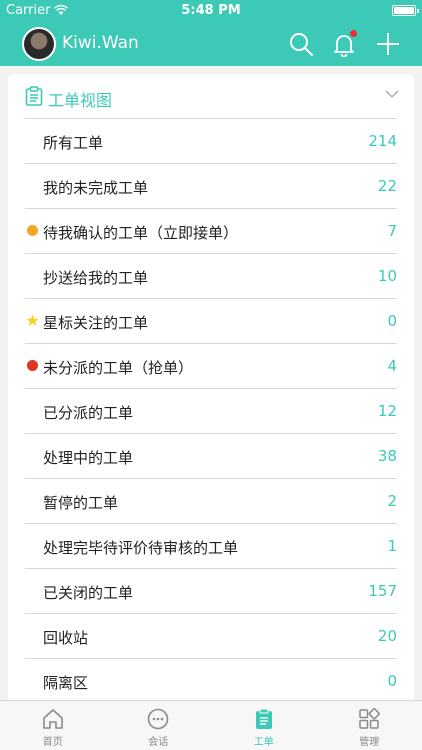 The height and width of the screenshot is (750, 422). I want to click on tab-label: 会话, so click(158, 742).